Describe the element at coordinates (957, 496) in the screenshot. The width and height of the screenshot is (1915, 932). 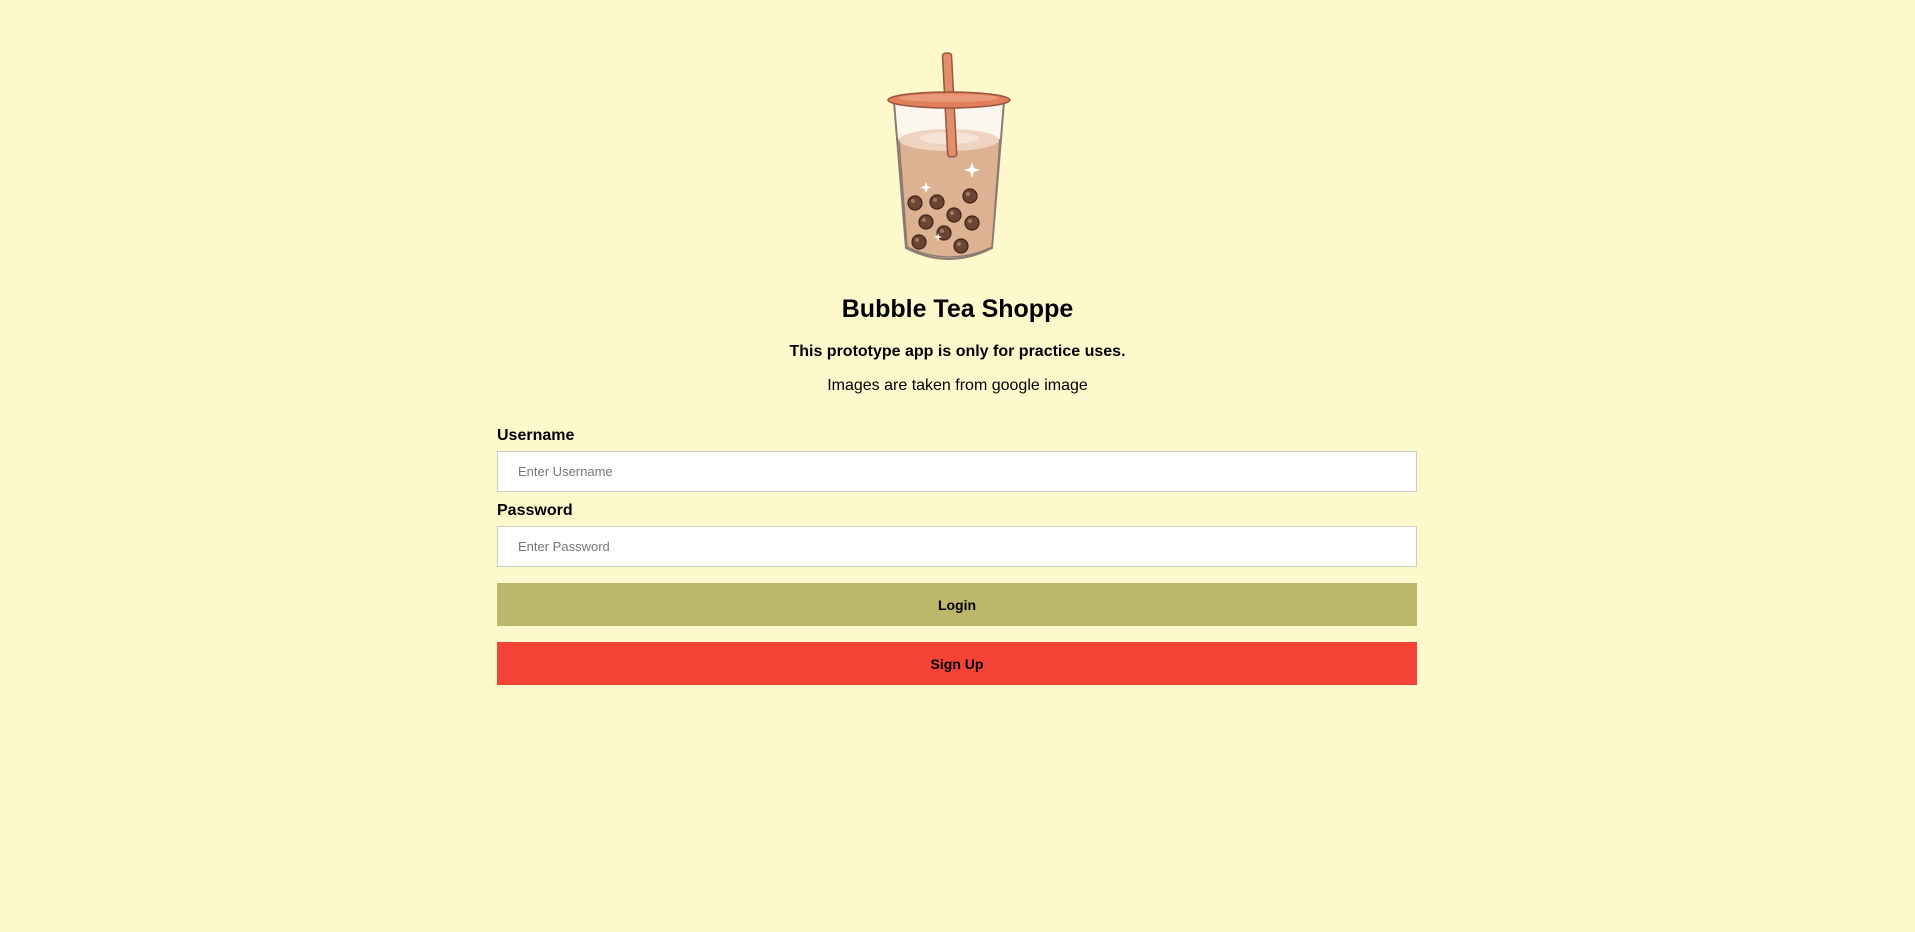
I see `field-spacer` at that location.